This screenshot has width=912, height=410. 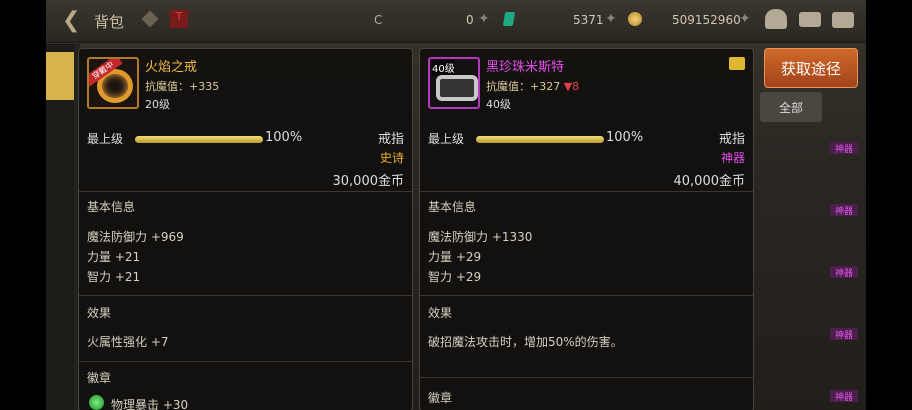 What do you see at coordinates (96, 402) in the screenshot?
I see `green-emblem-icon` at bounding box center [96, 402].